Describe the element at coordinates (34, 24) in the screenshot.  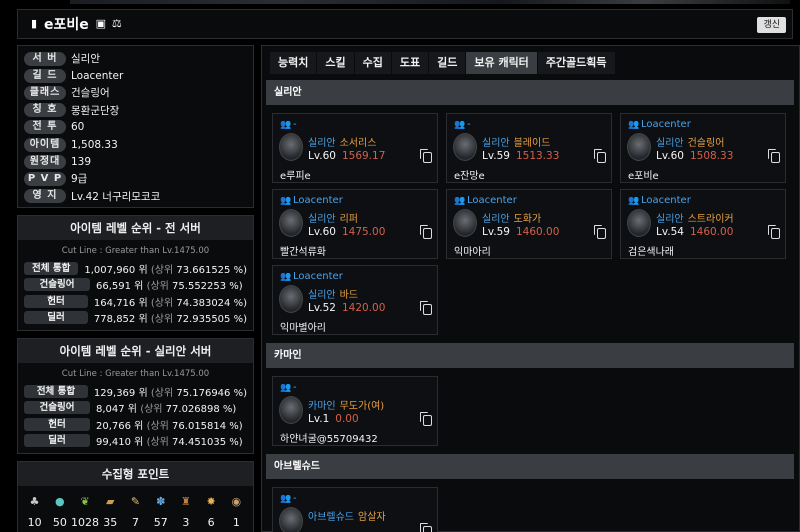
I see `bookmark-icon: ▮` at that location.